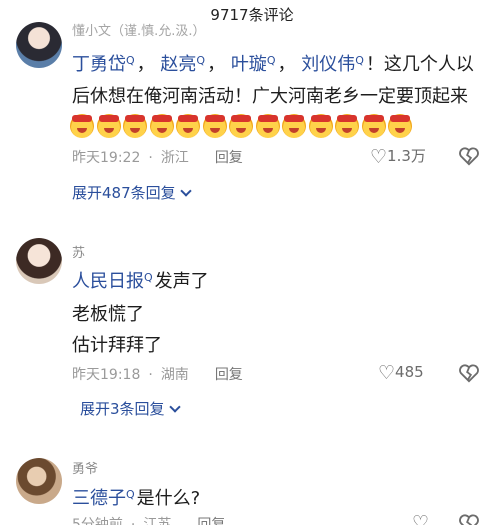 The height and width of the screenshot is (525, 504). I want to click on comment-username: 勇爷, so click(85, 467).